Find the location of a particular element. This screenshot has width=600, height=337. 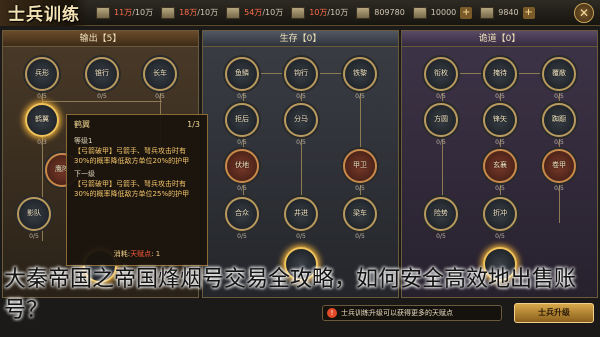

coin-icon is located at coordinates (419, 12).